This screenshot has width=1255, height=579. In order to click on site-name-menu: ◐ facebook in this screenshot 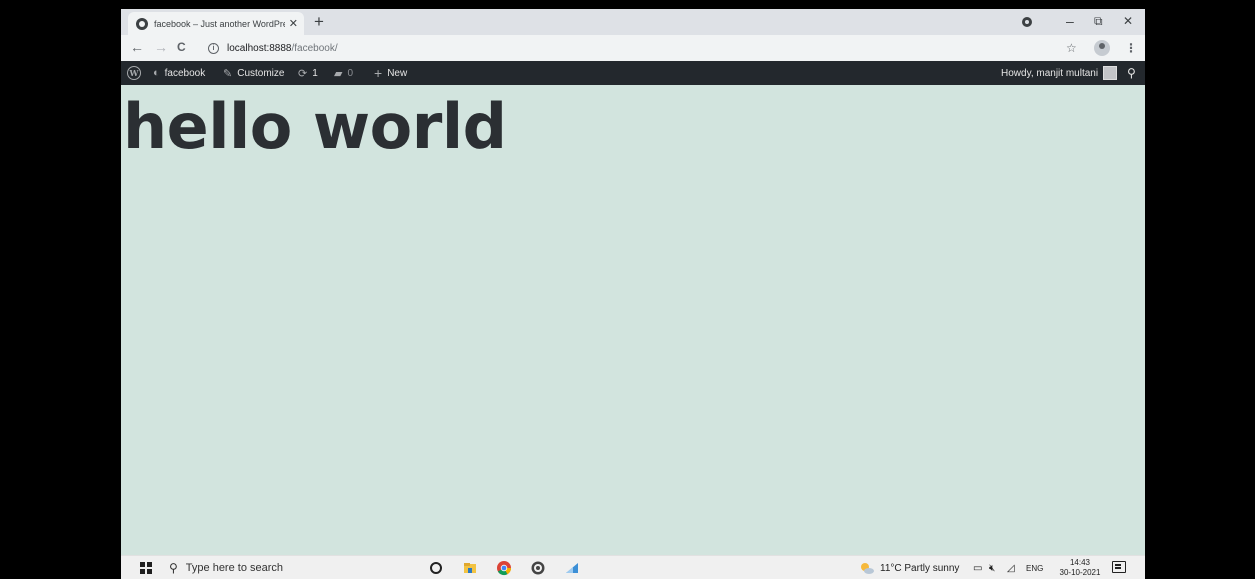, I will do `click(179, 73)`.